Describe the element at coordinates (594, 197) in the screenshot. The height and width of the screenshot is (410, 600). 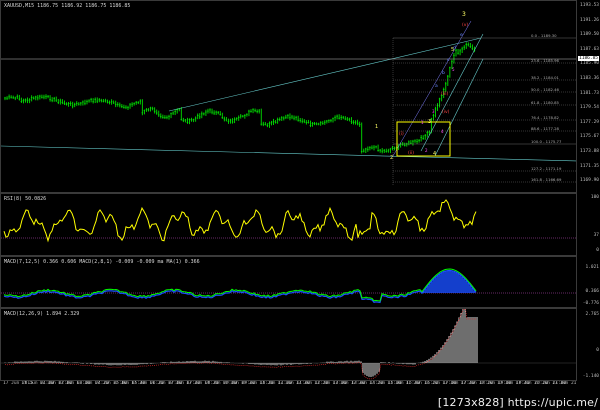
I see `rsi-axis-high: 100` at that location.